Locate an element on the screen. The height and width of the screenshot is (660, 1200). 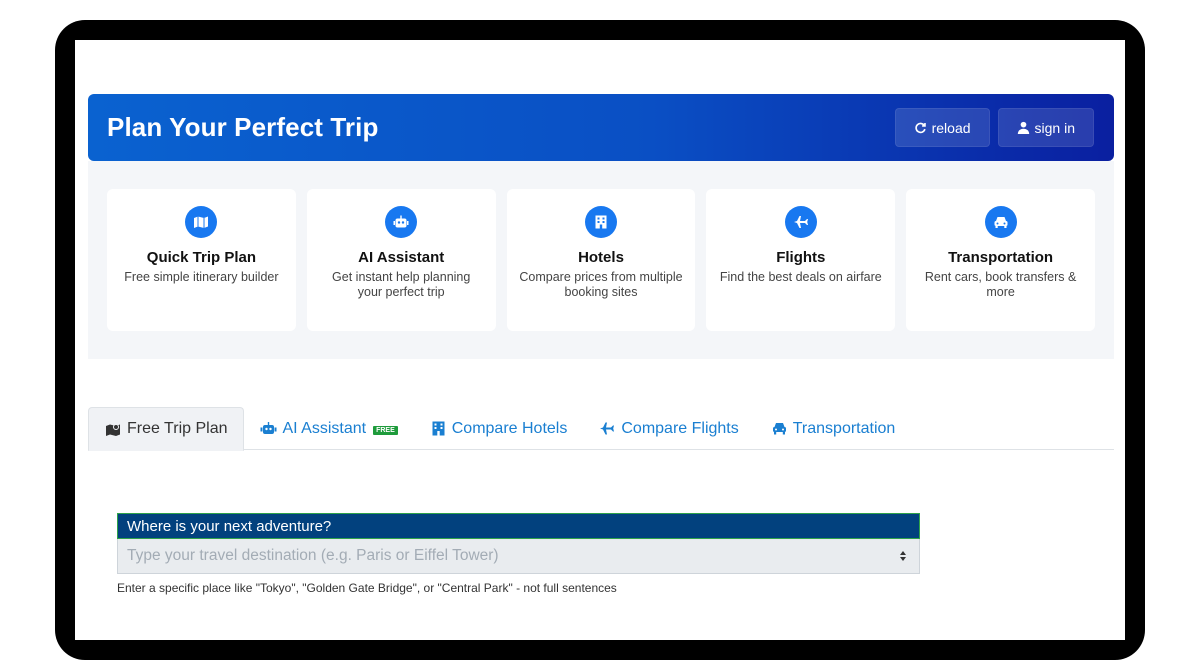
sign-in-label: sign in is located at coordinates (1054, 127).